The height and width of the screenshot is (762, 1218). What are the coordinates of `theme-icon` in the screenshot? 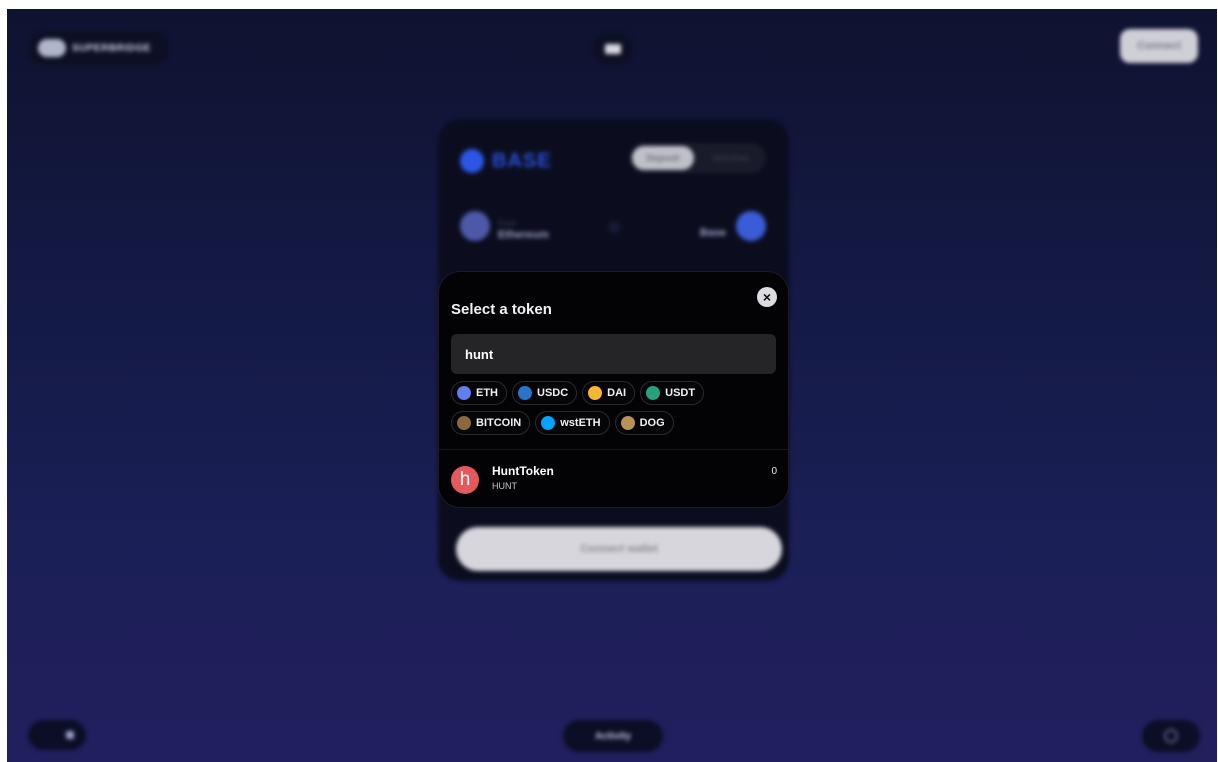 It's located at (1171, 736).